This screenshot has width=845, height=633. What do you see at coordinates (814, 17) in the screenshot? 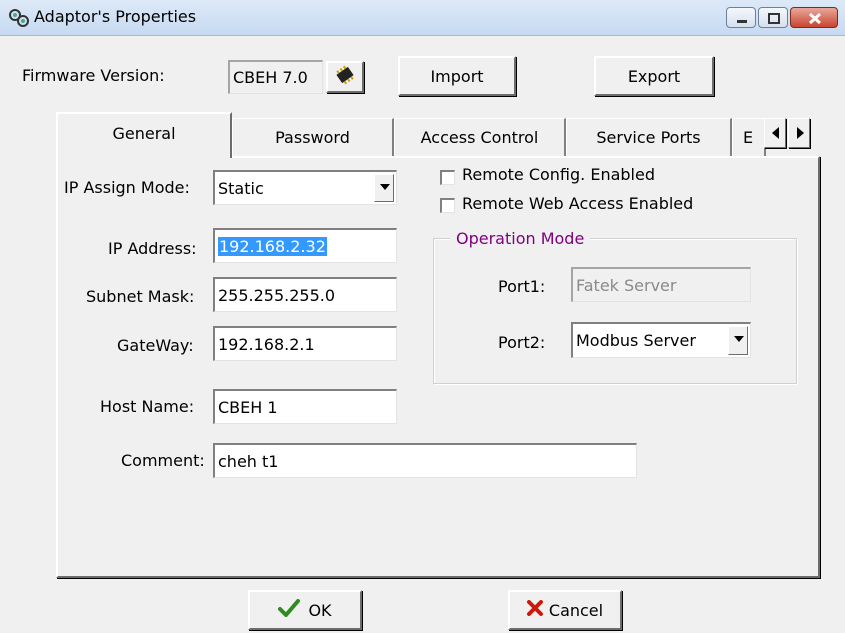
I see `close-button` at bounding box center [814, 17].